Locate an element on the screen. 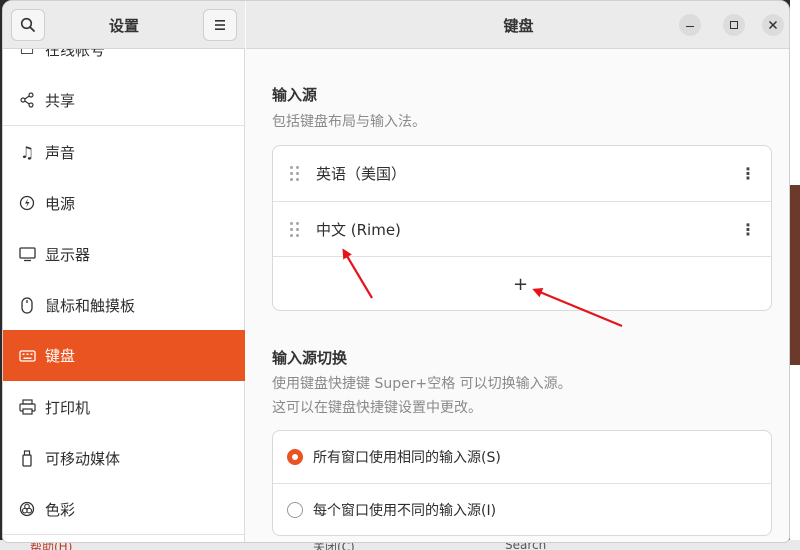 This screenshot has height=550, width=800. sidebar-item-mouse: 鼠标和触摸板 is located at coordinates (124, 305).